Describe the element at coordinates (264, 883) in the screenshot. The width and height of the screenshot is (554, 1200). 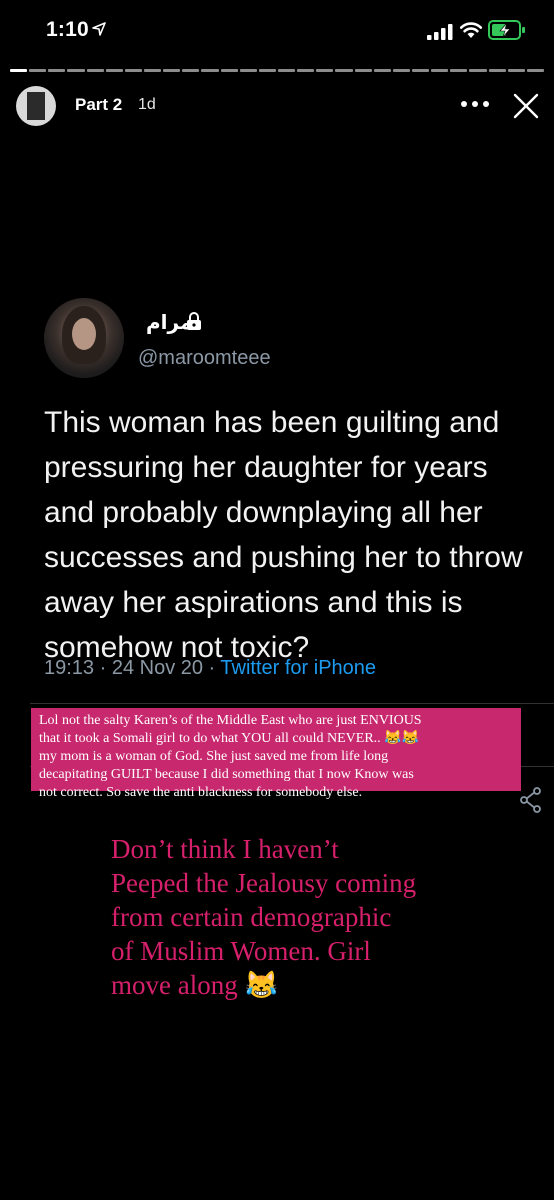
I see `pink-caption-line: Peeped the Jealousy coming` at that location.